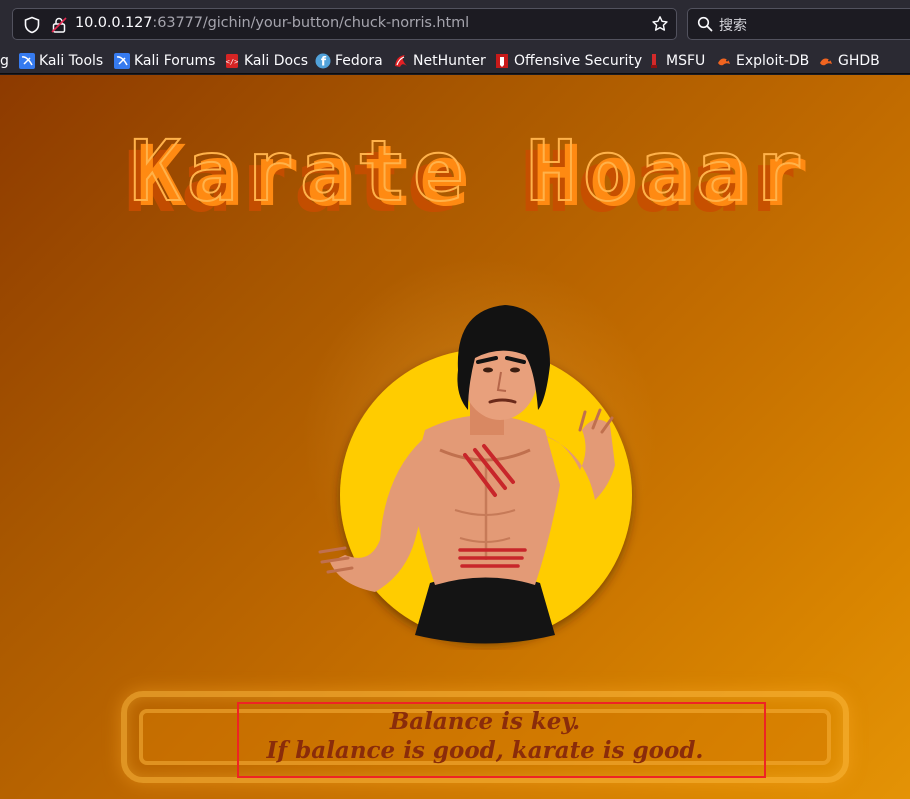 Image resolution: width=910 pixels, height=799 pixels. What do you see at coordinates (686, 61) in the screenshot?
I see `bookmark-label: MSFU` at bounding box center [686, 61].